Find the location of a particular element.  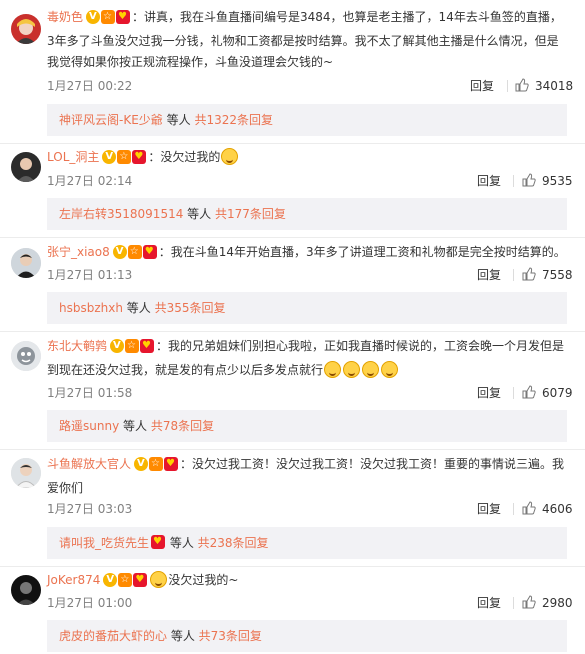

like-count: 34018 is located at coordinates (554, 86).